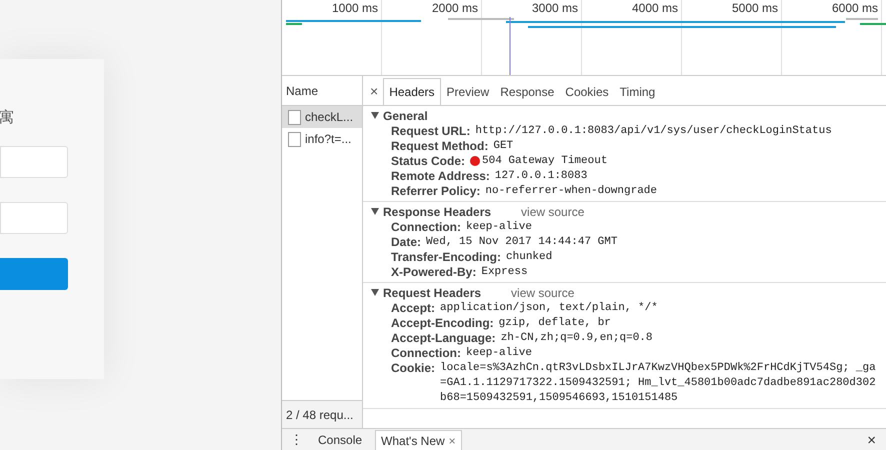 Image resolution: width=886 pixels, height=450 pixels. What do you see at coordinates (571, 191) in the screenshot?
I see `header-value: no-referrer-when-downgrade` at bounding box center [571, 191].